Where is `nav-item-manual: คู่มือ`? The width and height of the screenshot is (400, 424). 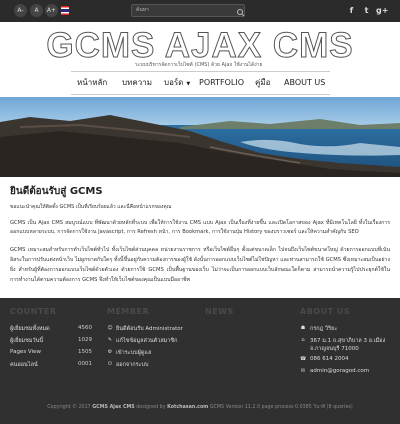
nav-item-manual: คู่มือ is located at coordinates (262, 83).